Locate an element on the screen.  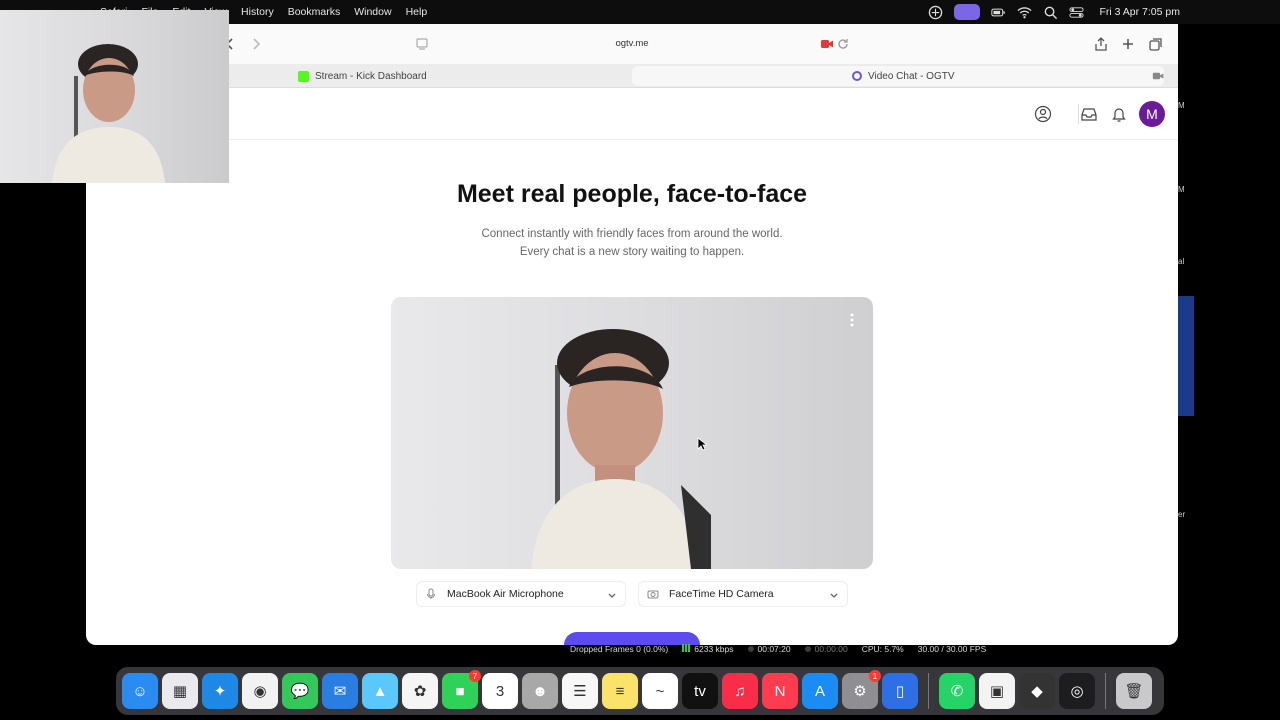
edge-text-fragment: er is located at coordinates (1182, 514).